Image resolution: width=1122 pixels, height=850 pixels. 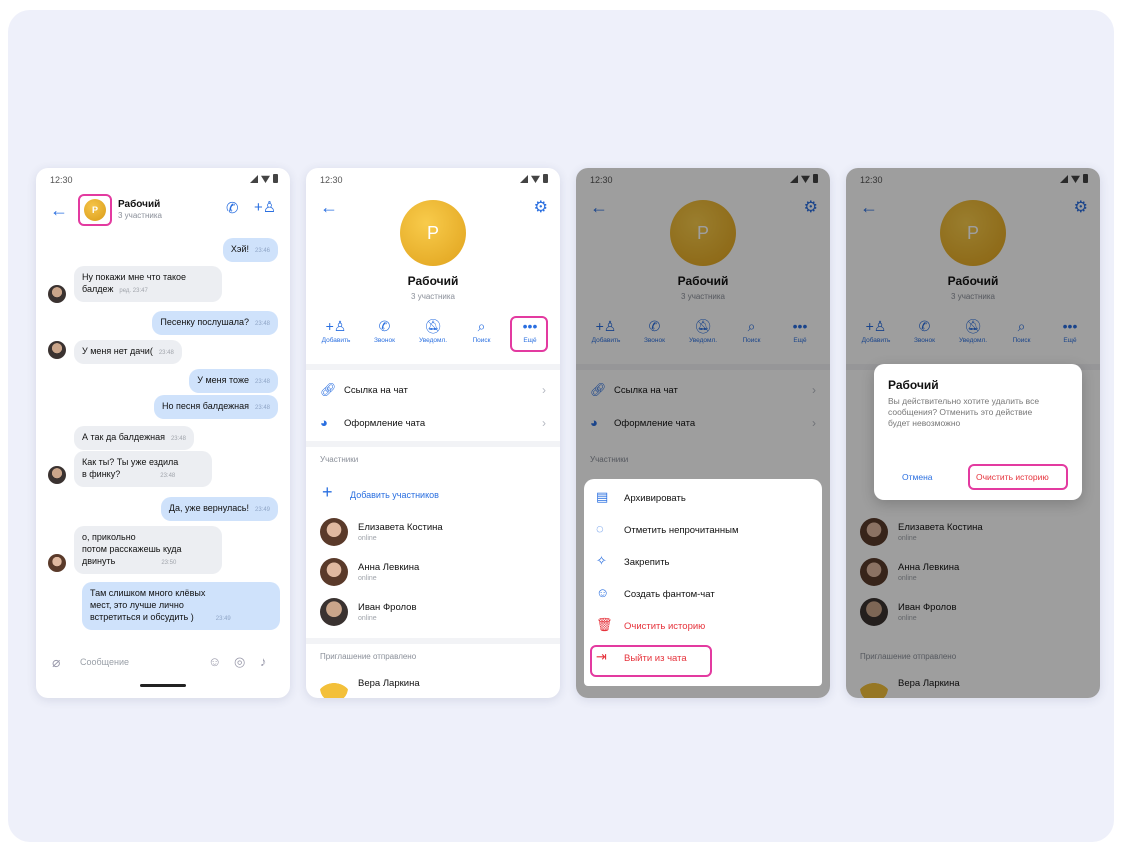 I want to click on emoji-icon: ☺, so click(x=214, y=661).